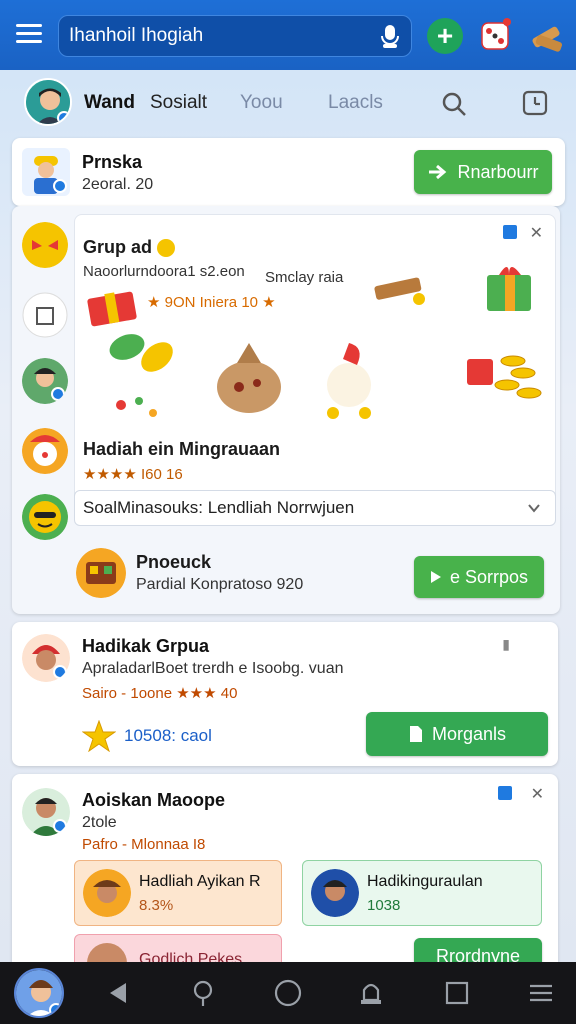  I want to click on arrow-right-icon, so click(438, 172).